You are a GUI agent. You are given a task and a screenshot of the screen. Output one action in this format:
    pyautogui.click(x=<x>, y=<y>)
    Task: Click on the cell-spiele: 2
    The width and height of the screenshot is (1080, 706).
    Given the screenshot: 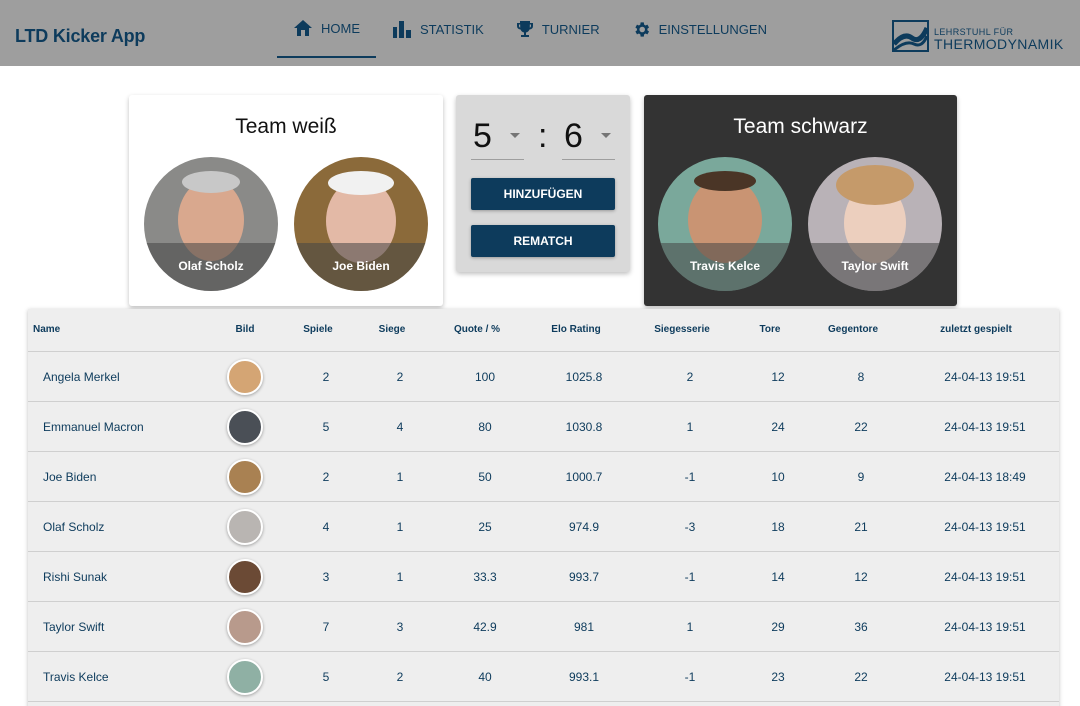 What is the action you would take?
    pyautogui.click(x=326, y=377)
    